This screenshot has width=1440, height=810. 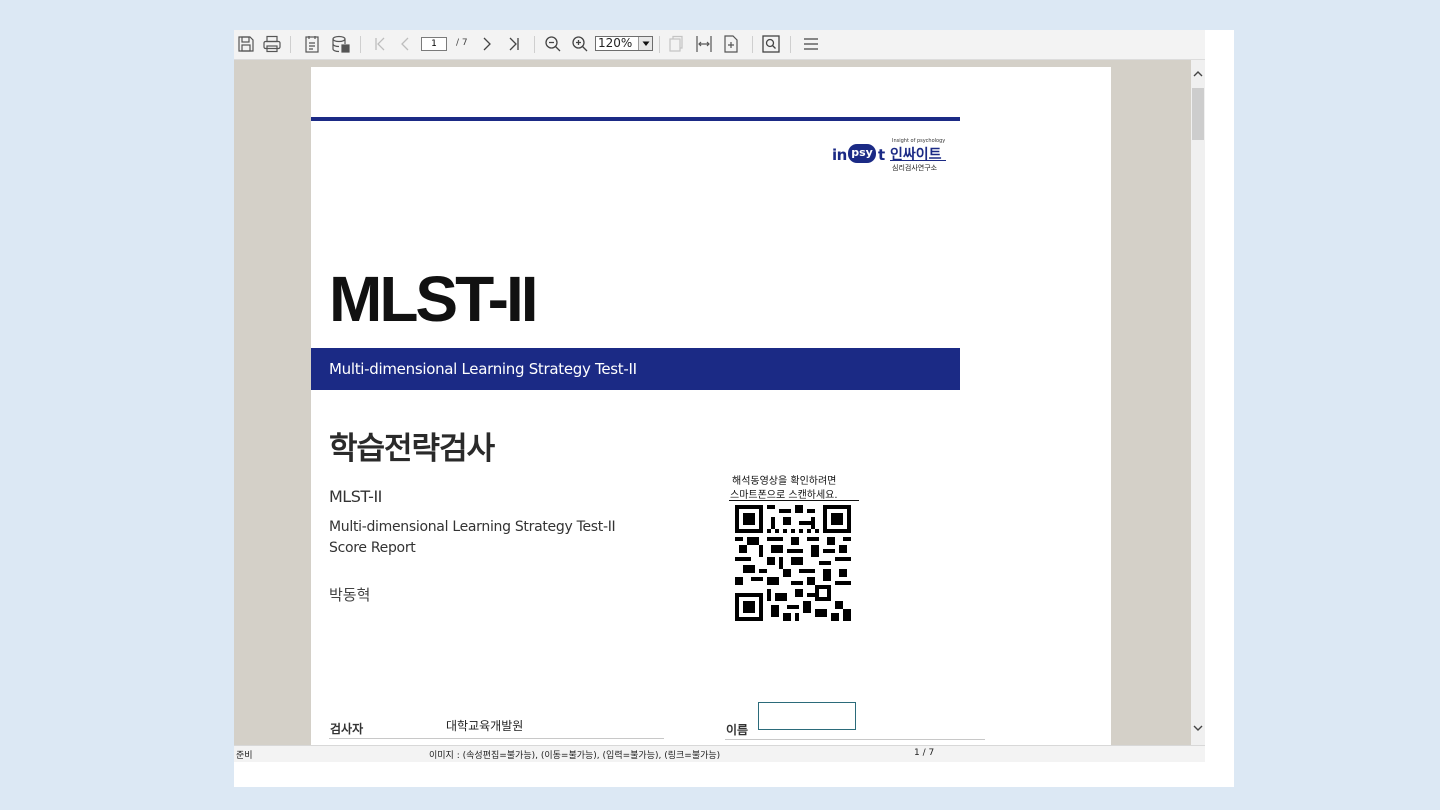 I want to click on name-label: 이름, so click(x=737, y=730).